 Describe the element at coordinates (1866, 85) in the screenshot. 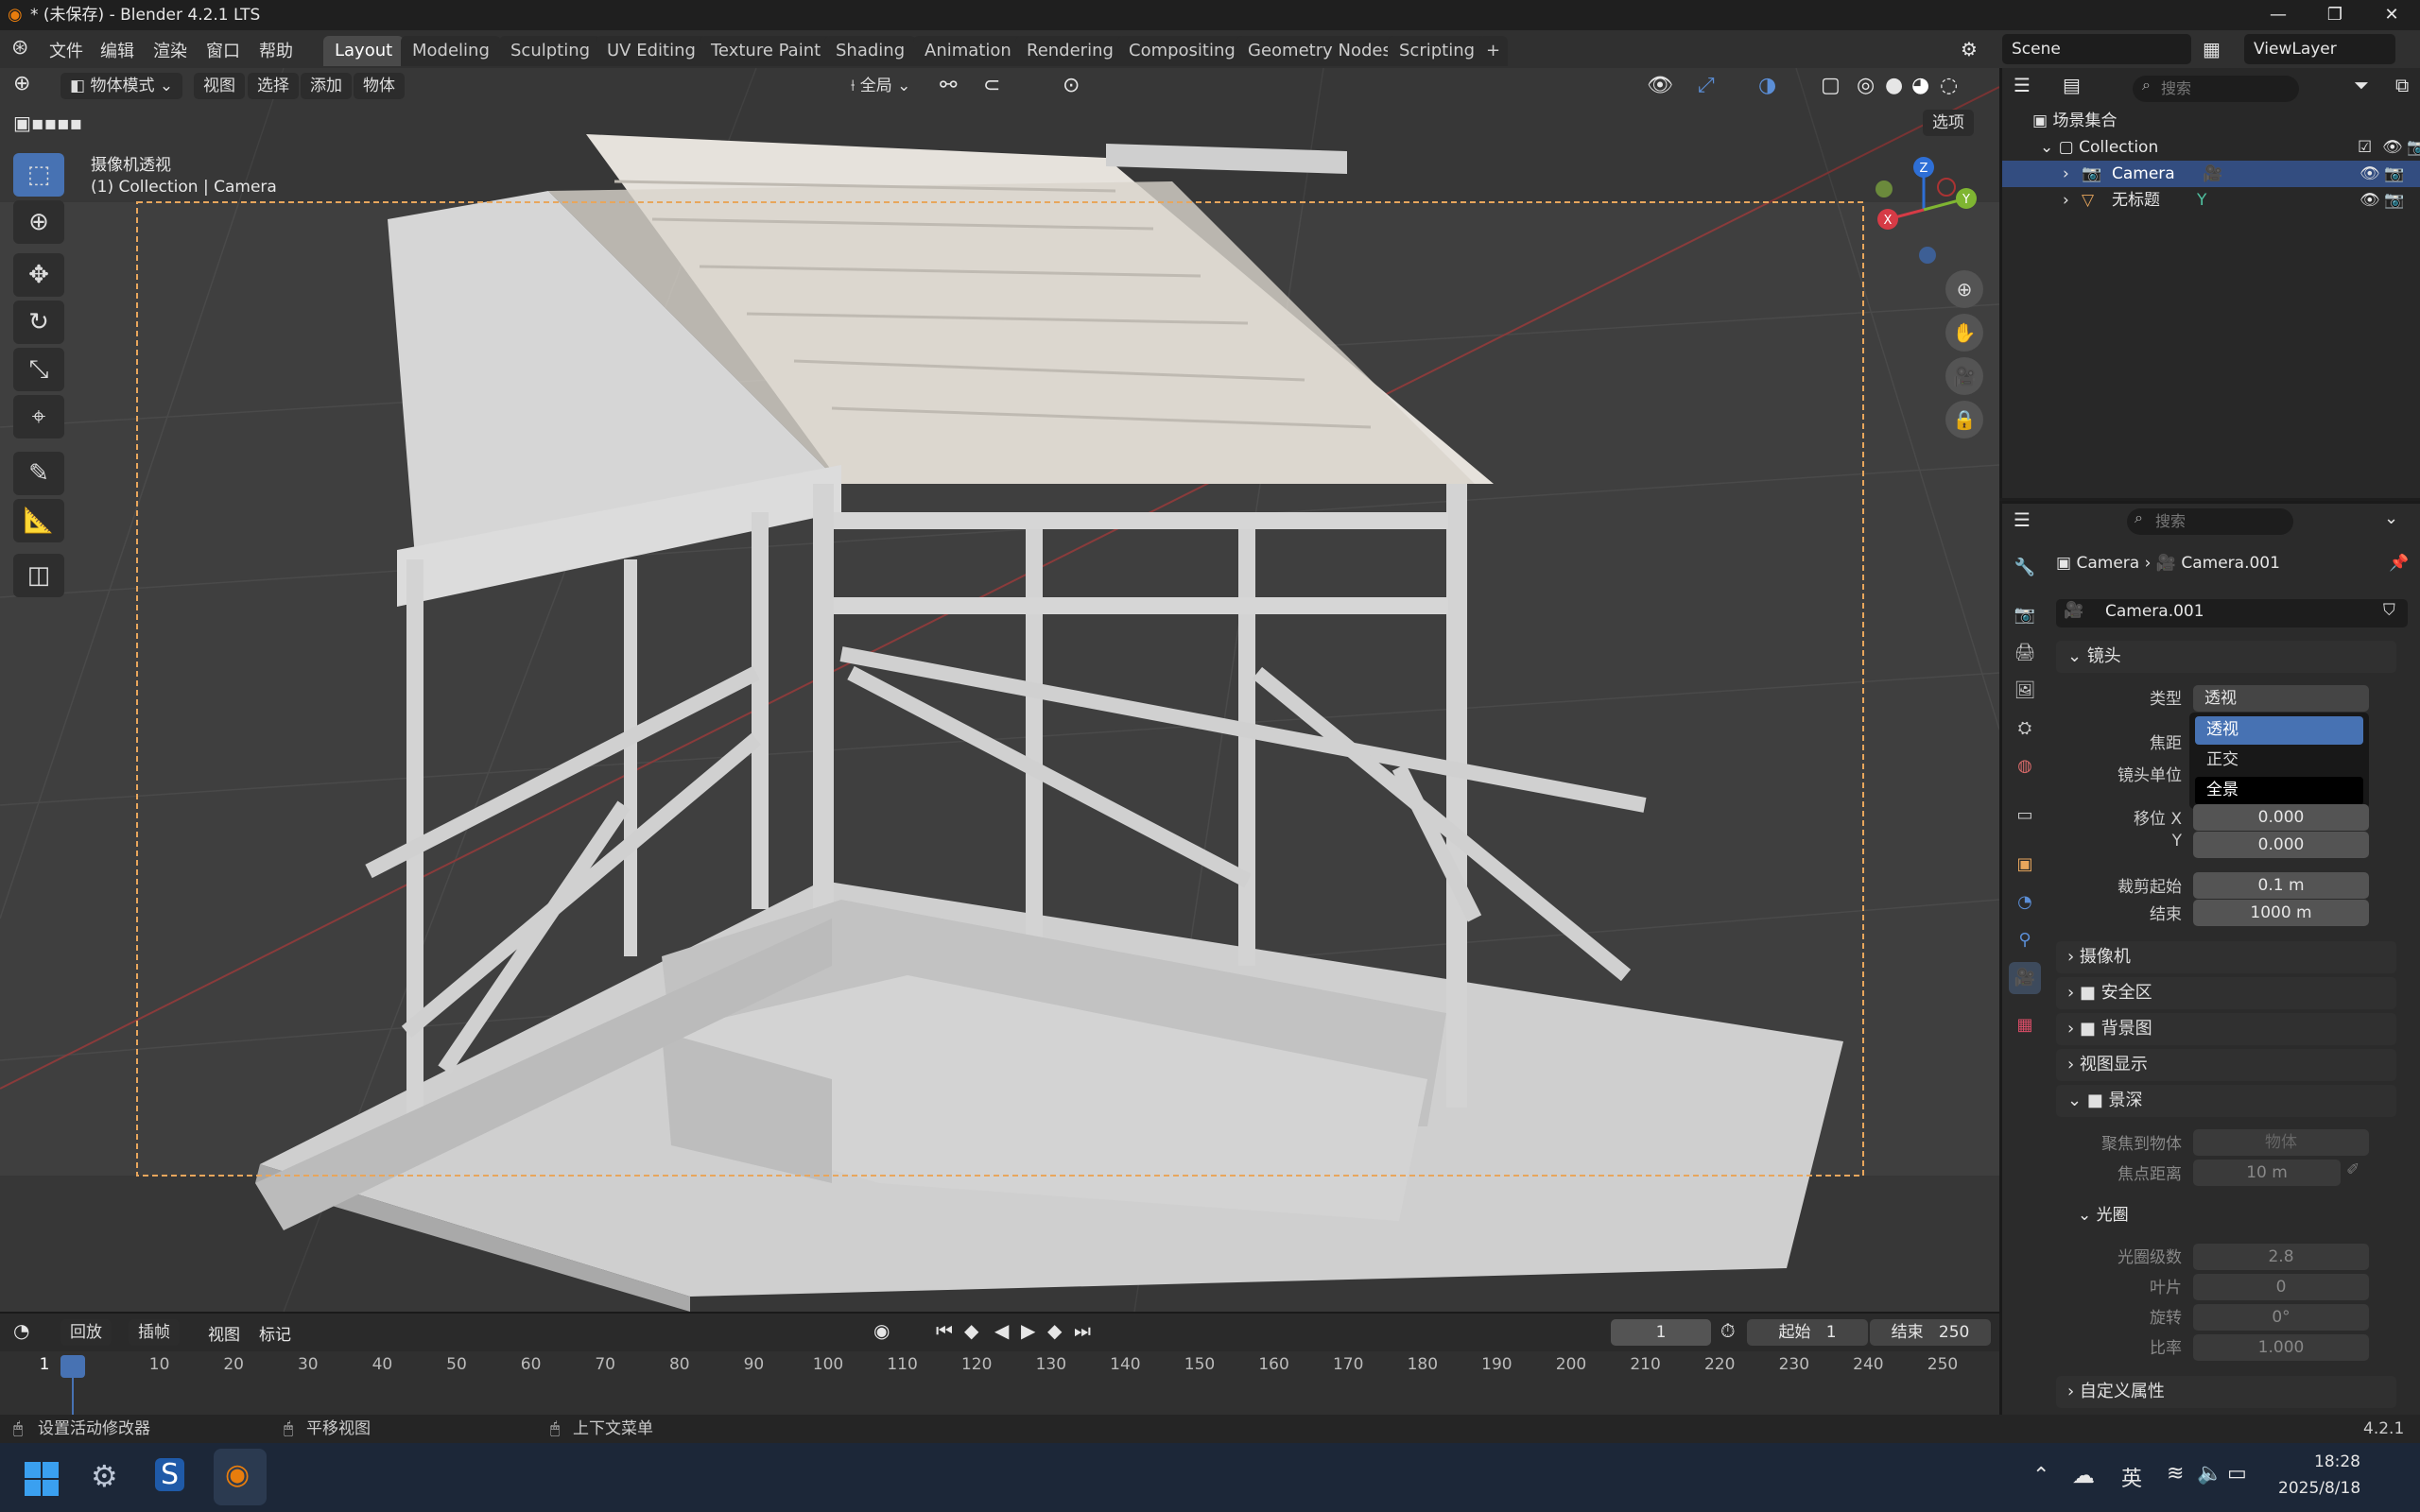

I see `wireframe-shading-icon: ◎` at that location.